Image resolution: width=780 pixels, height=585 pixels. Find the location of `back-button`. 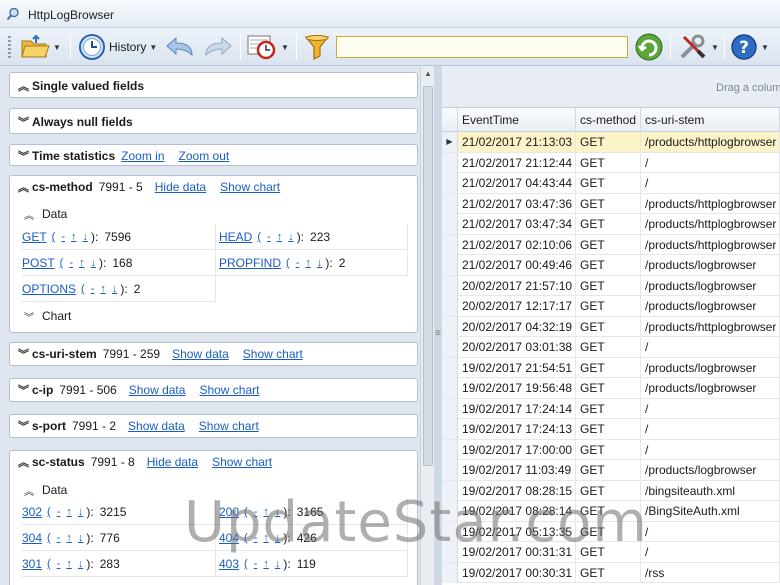

back-button is located at coordinates (180, 47).